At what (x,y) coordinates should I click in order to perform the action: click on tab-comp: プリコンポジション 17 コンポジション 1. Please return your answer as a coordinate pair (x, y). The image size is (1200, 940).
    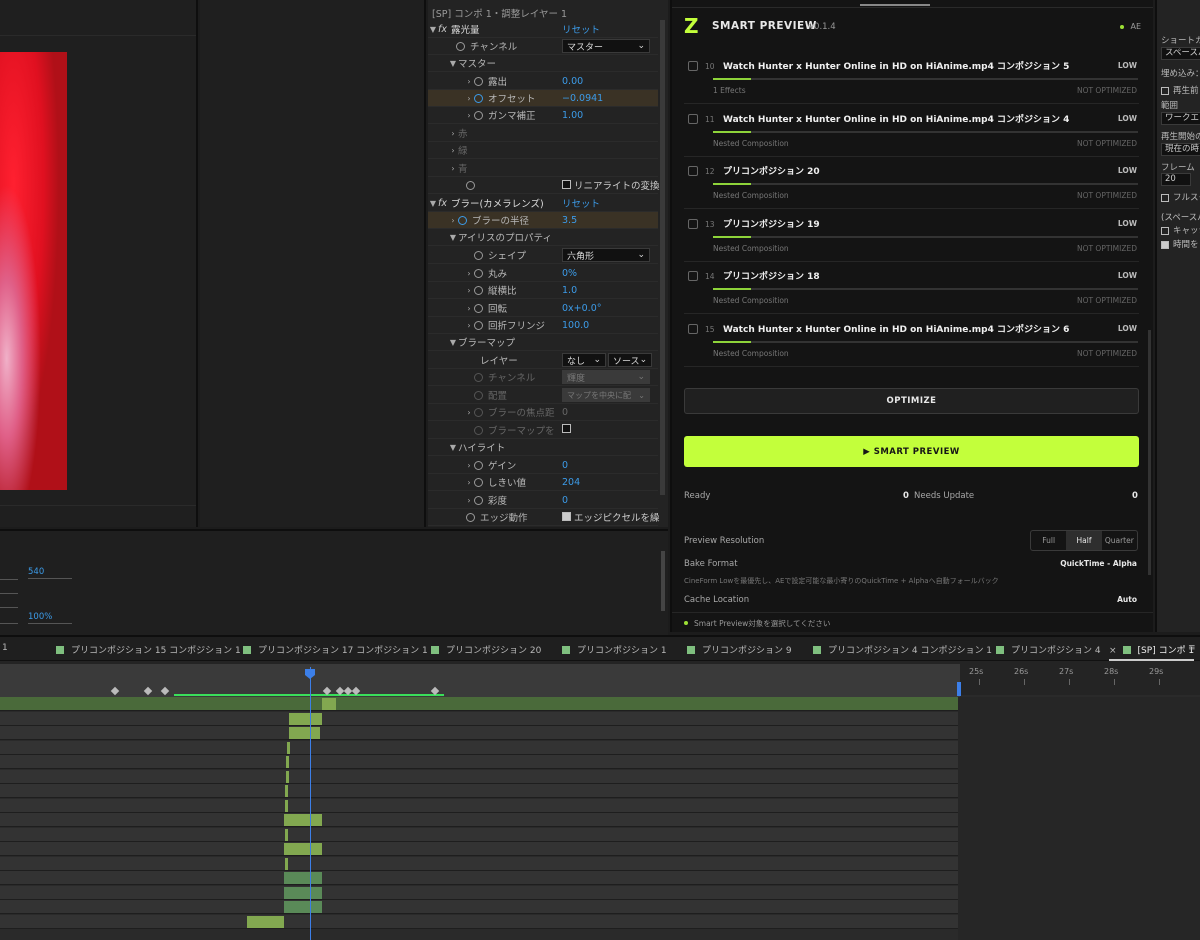
    Looking at the image, I should click on (335, 649).